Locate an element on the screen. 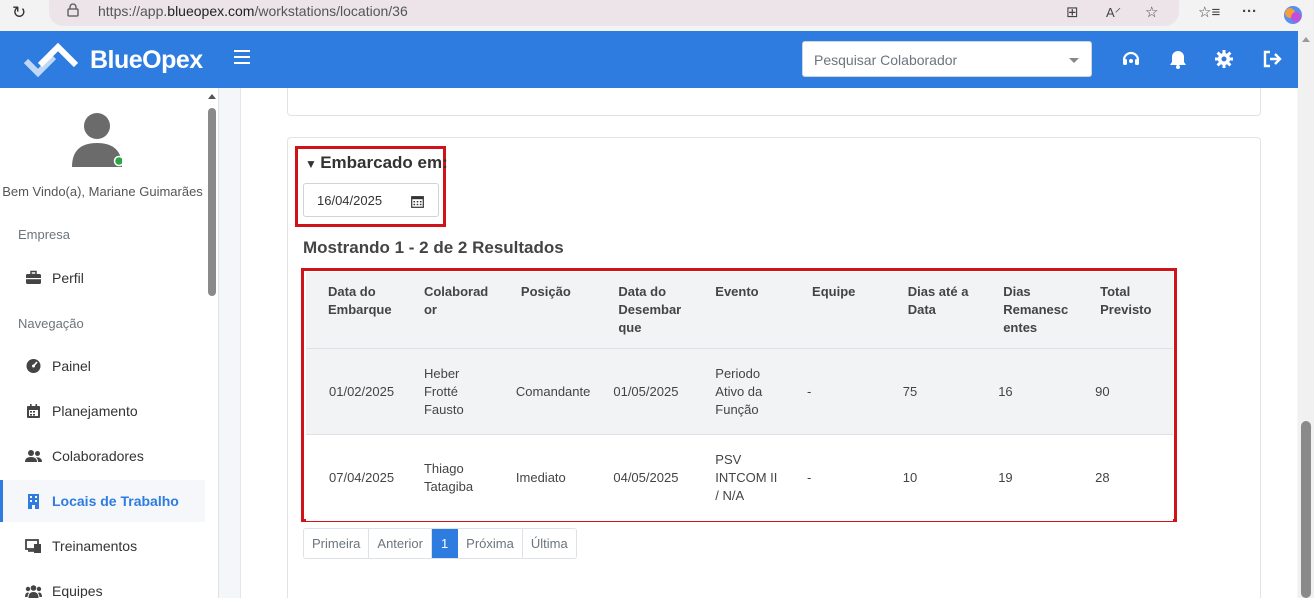 Image resolution: width=1314 pixels, height=598 pixels. table-cell: 19 is located at coordinates (1030, 477).